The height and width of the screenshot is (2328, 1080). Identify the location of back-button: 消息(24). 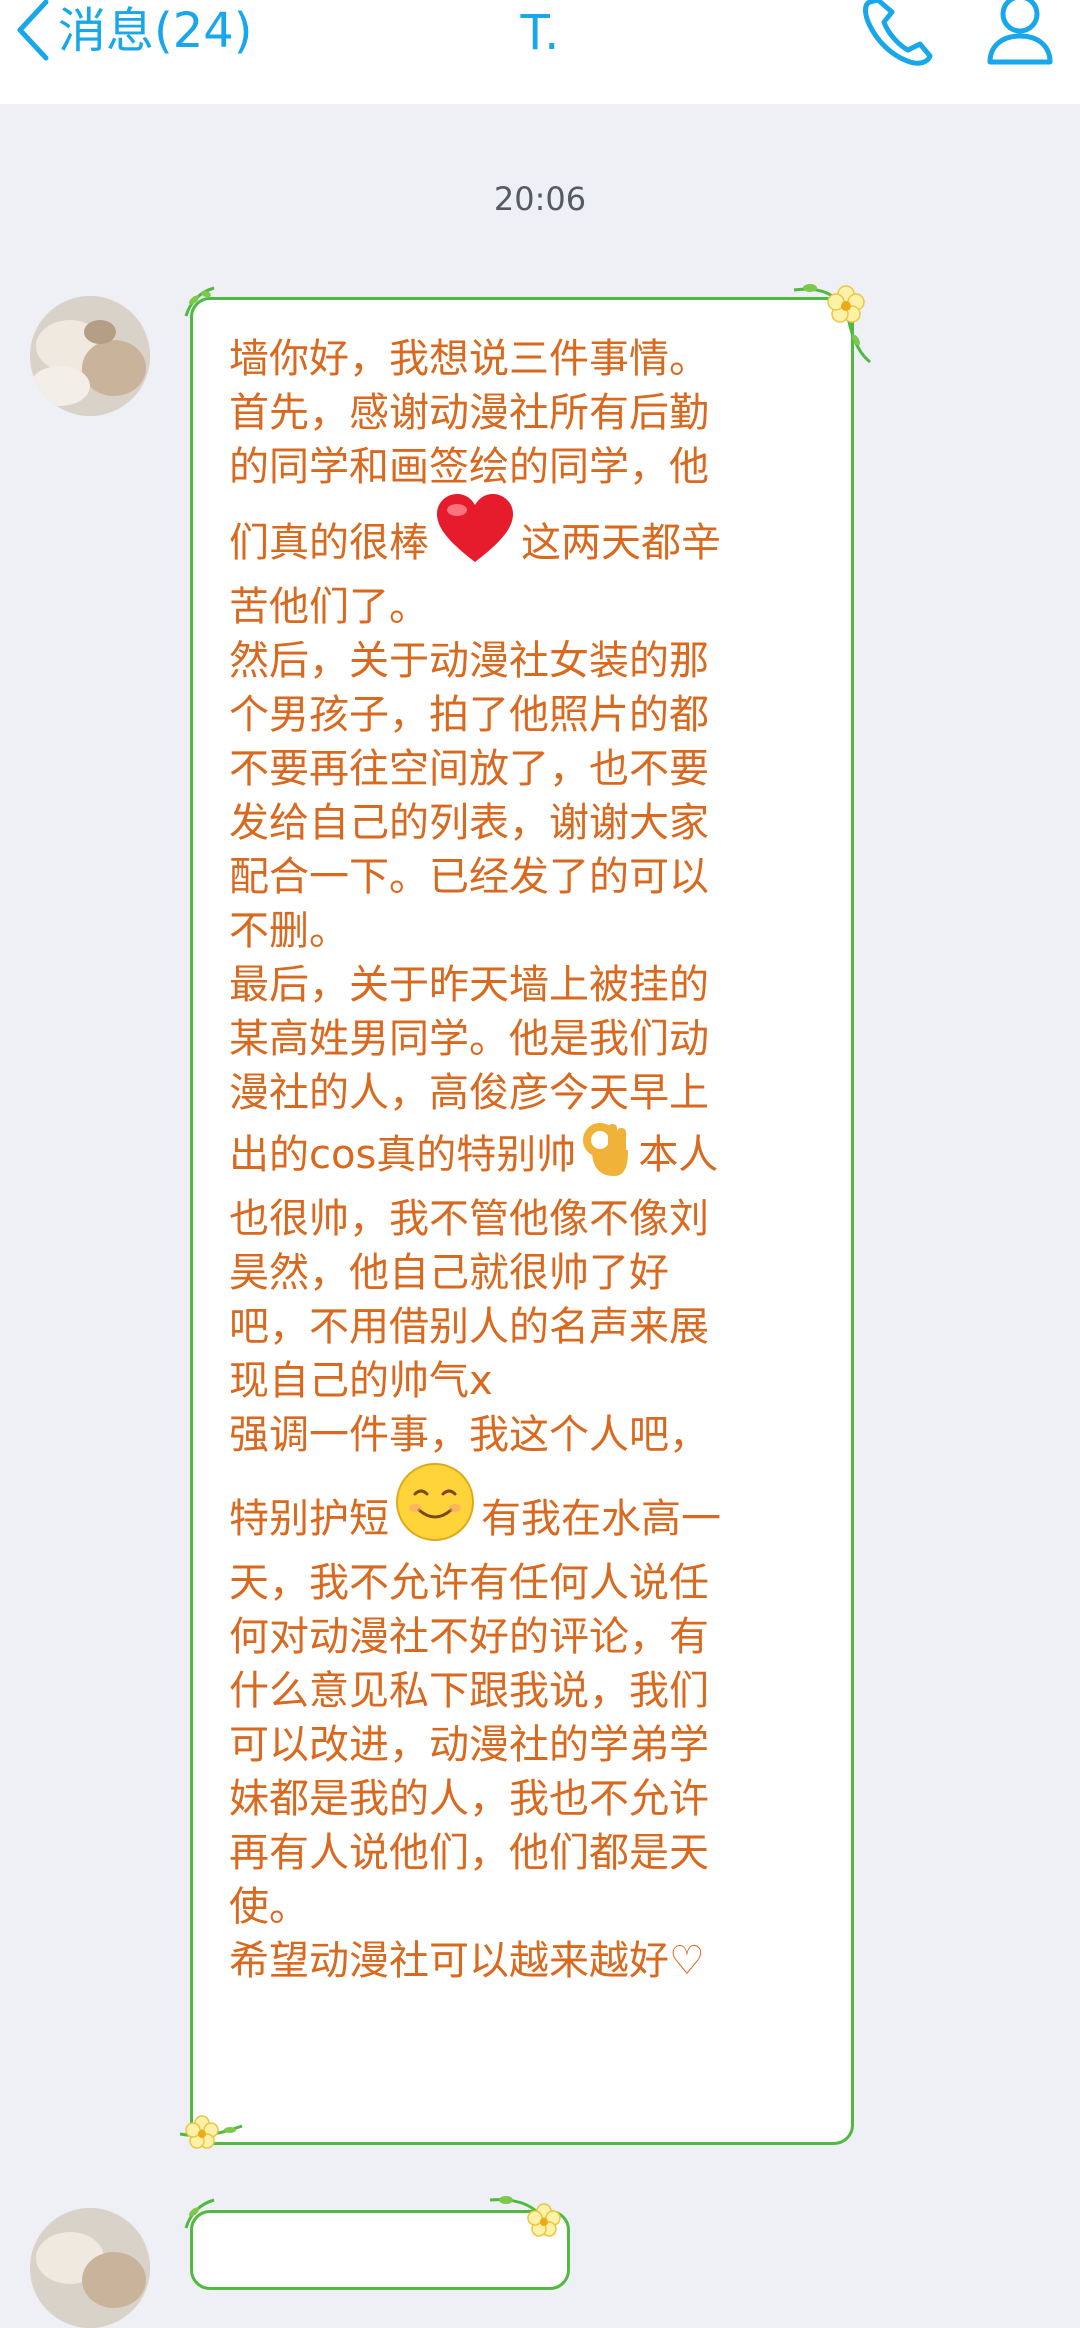
(132, 31).